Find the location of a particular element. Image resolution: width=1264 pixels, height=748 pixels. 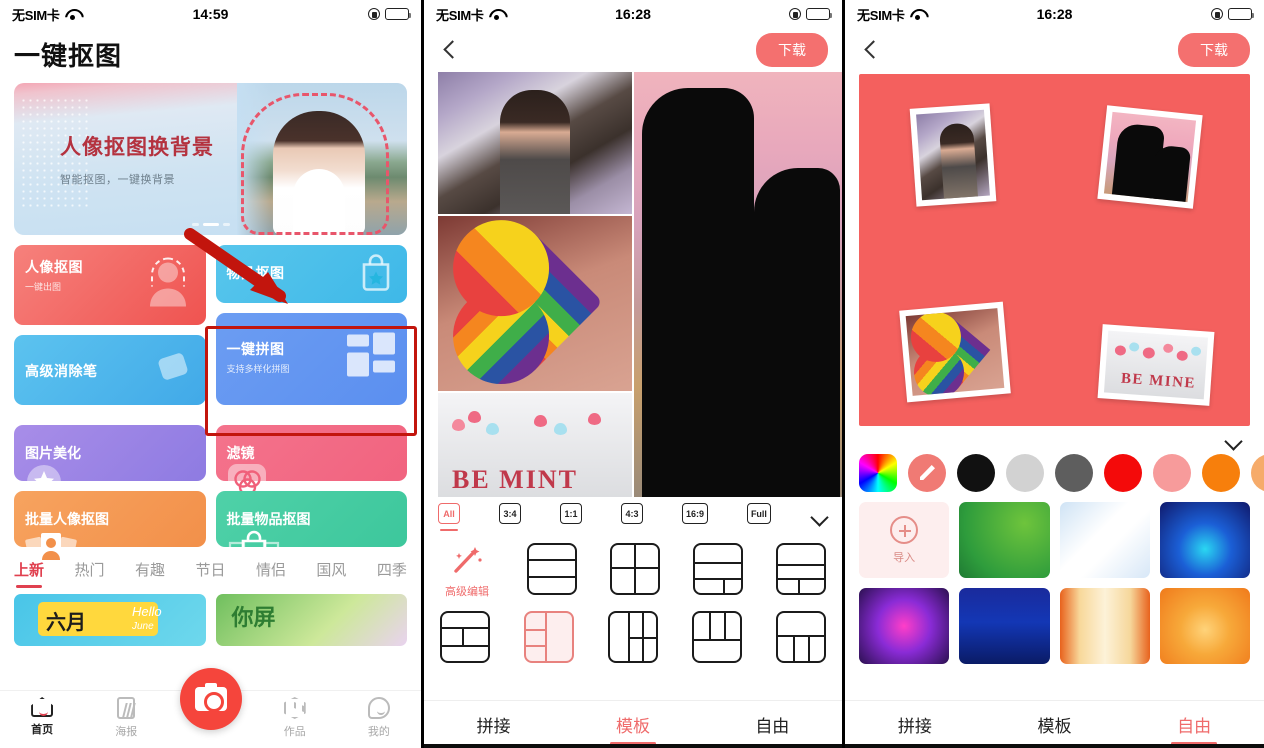

background-thumb-white-light-burst is located at coordinates (1104, 540).